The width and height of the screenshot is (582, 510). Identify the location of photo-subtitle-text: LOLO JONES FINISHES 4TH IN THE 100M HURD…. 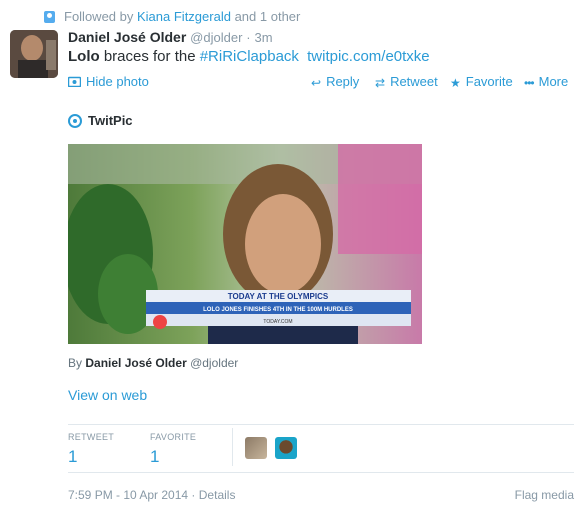
(278, 310).